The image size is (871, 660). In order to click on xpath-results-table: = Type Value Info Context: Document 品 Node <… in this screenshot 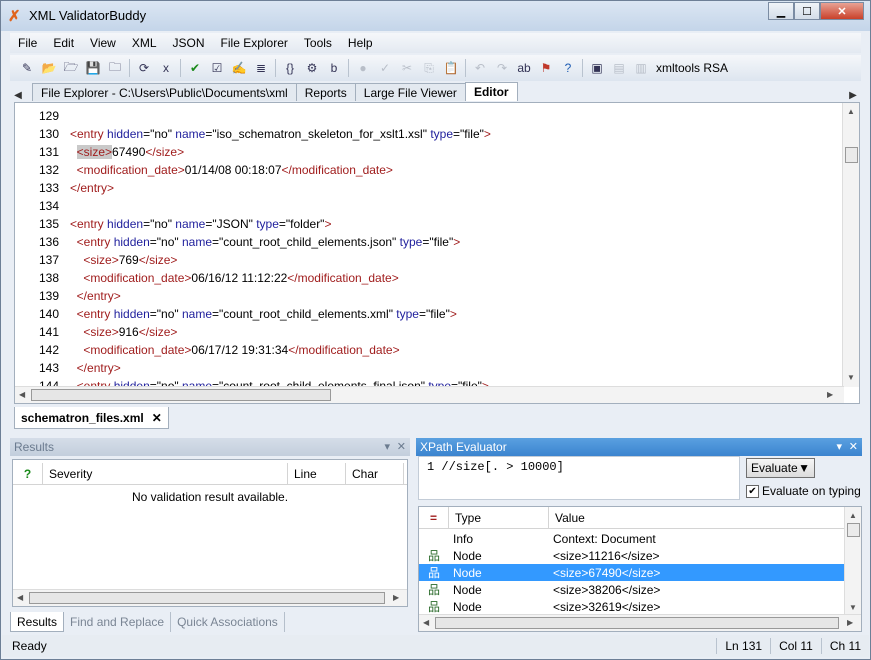, I will do `click(640, 569)`.